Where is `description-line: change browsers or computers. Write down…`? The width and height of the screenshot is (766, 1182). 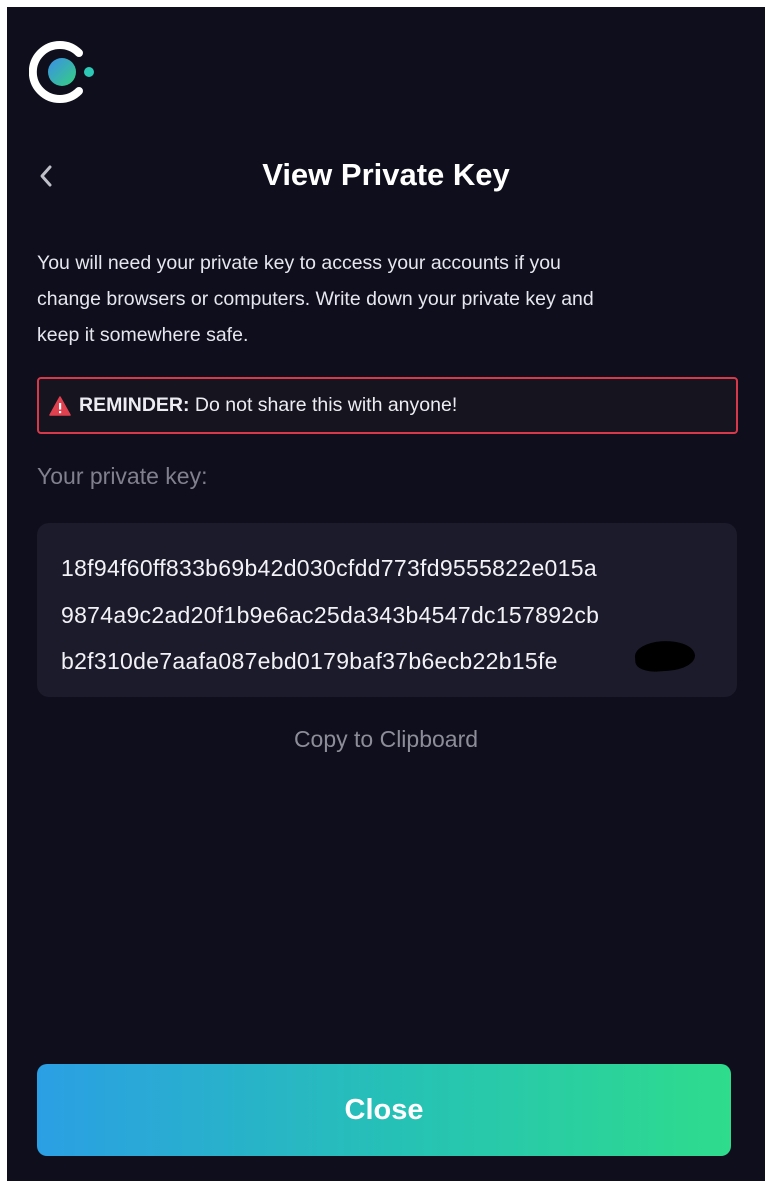 description-line: change browsers or computers. Write down… is located at coordinates (315, 299).